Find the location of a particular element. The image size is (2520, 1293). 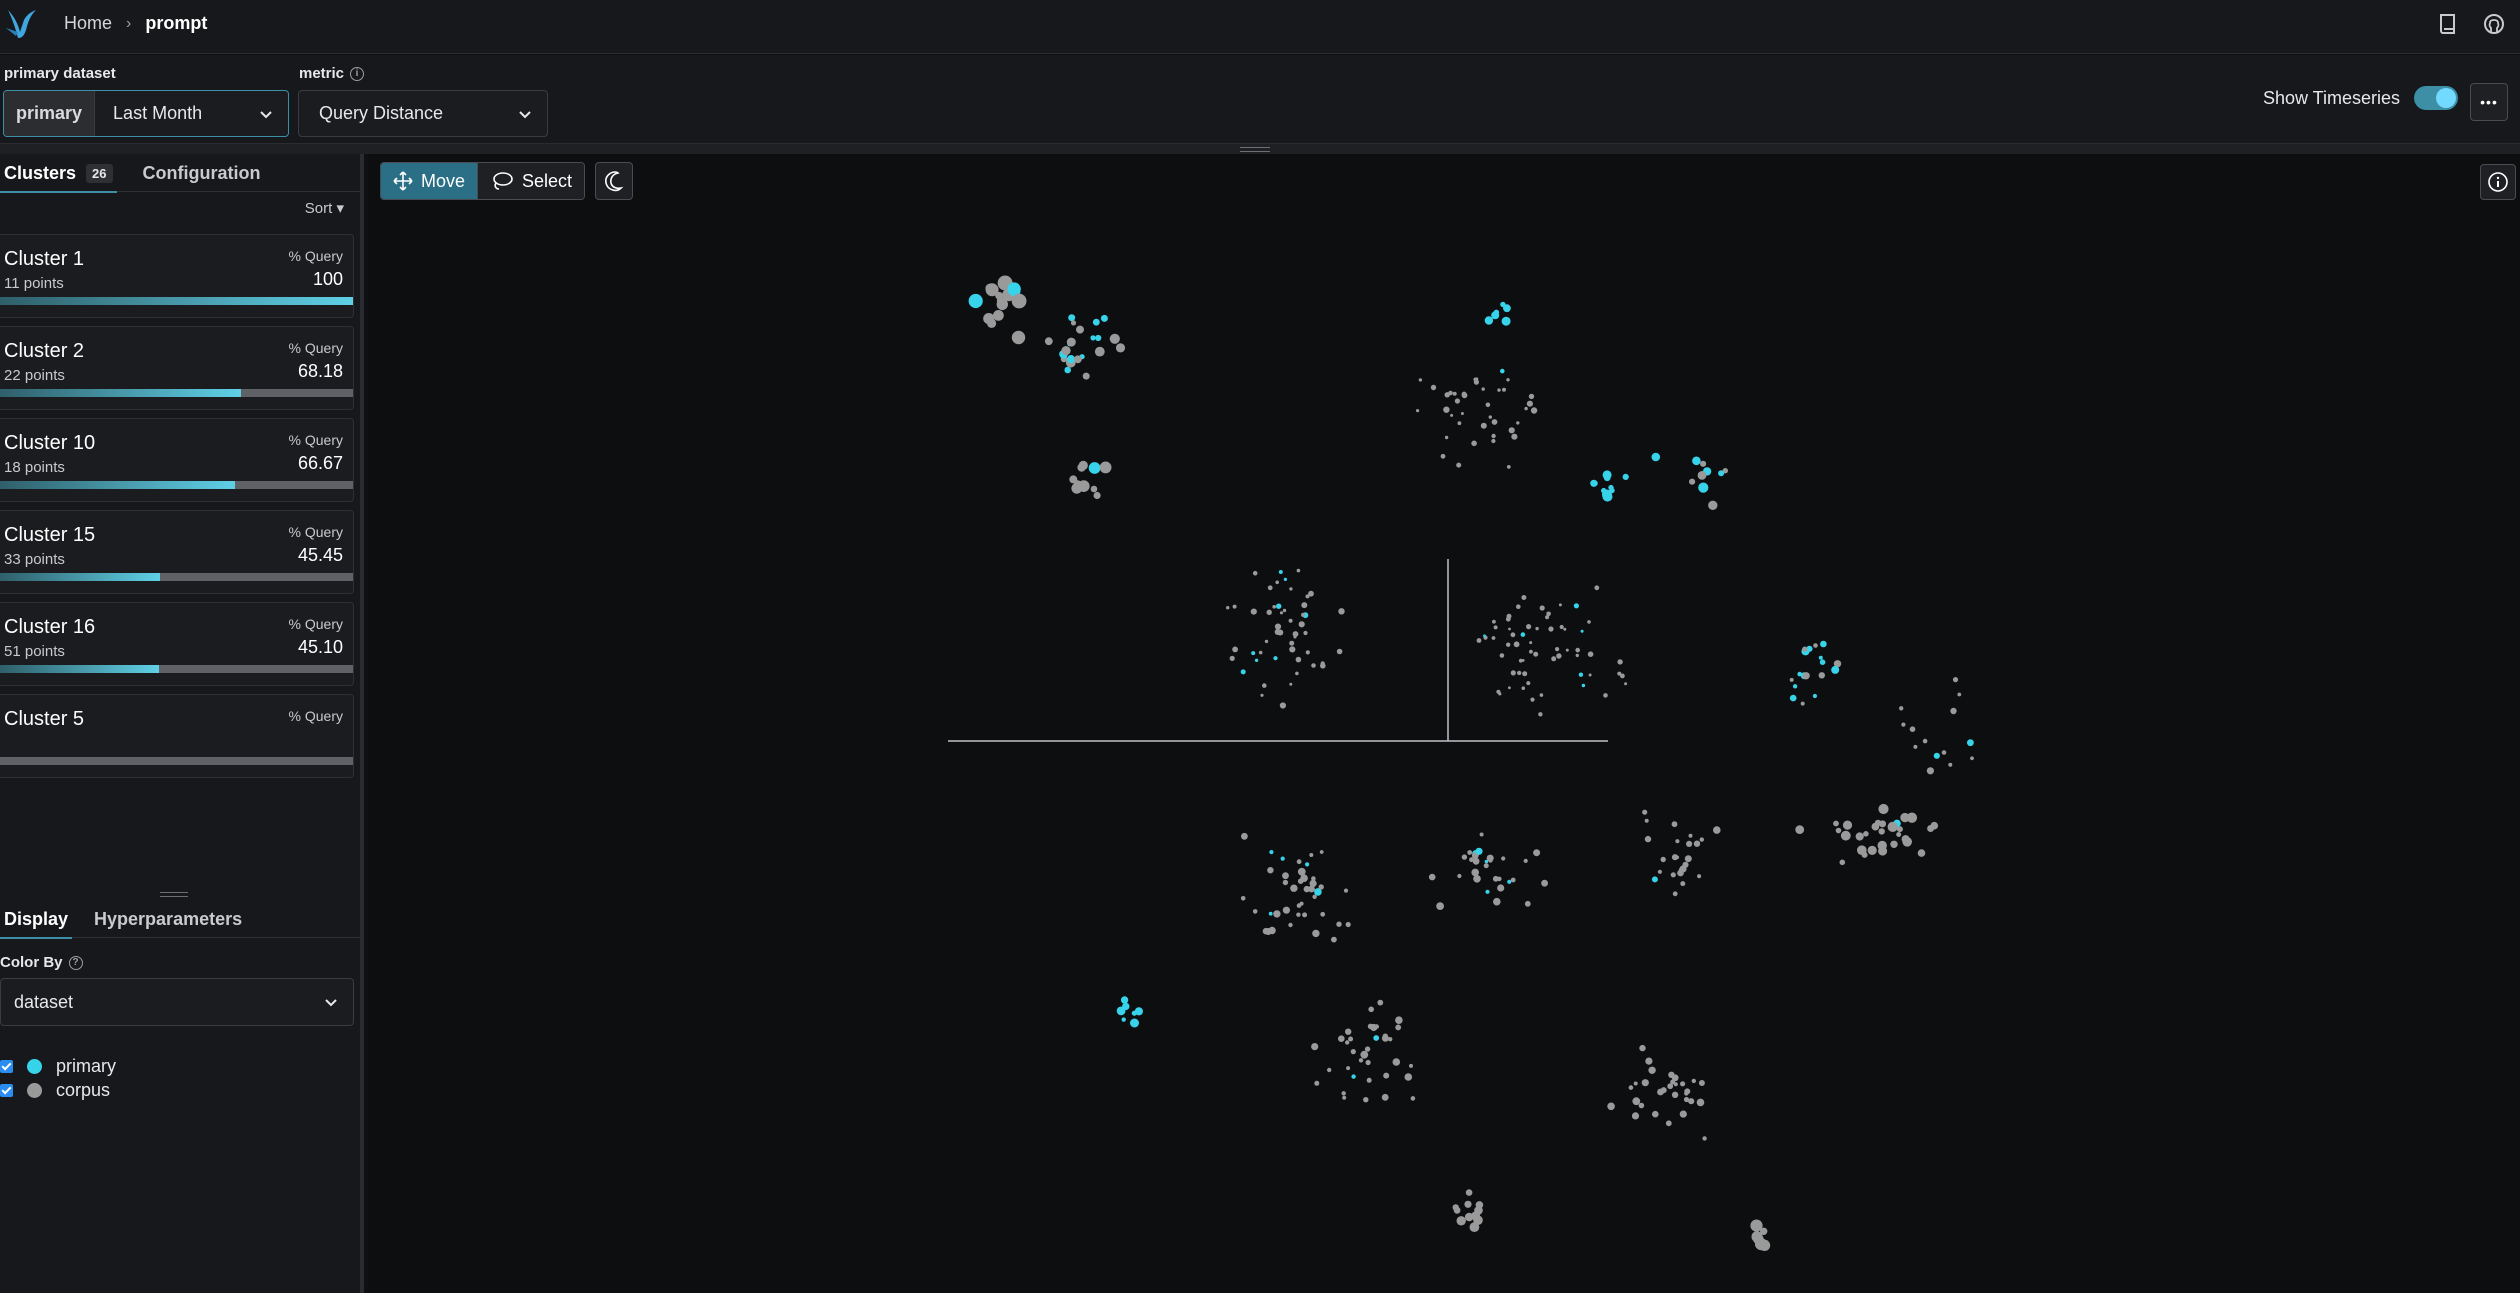

cluster-card: Cluster 1 11 points % Query 100 is located at coordinates (177, 276).